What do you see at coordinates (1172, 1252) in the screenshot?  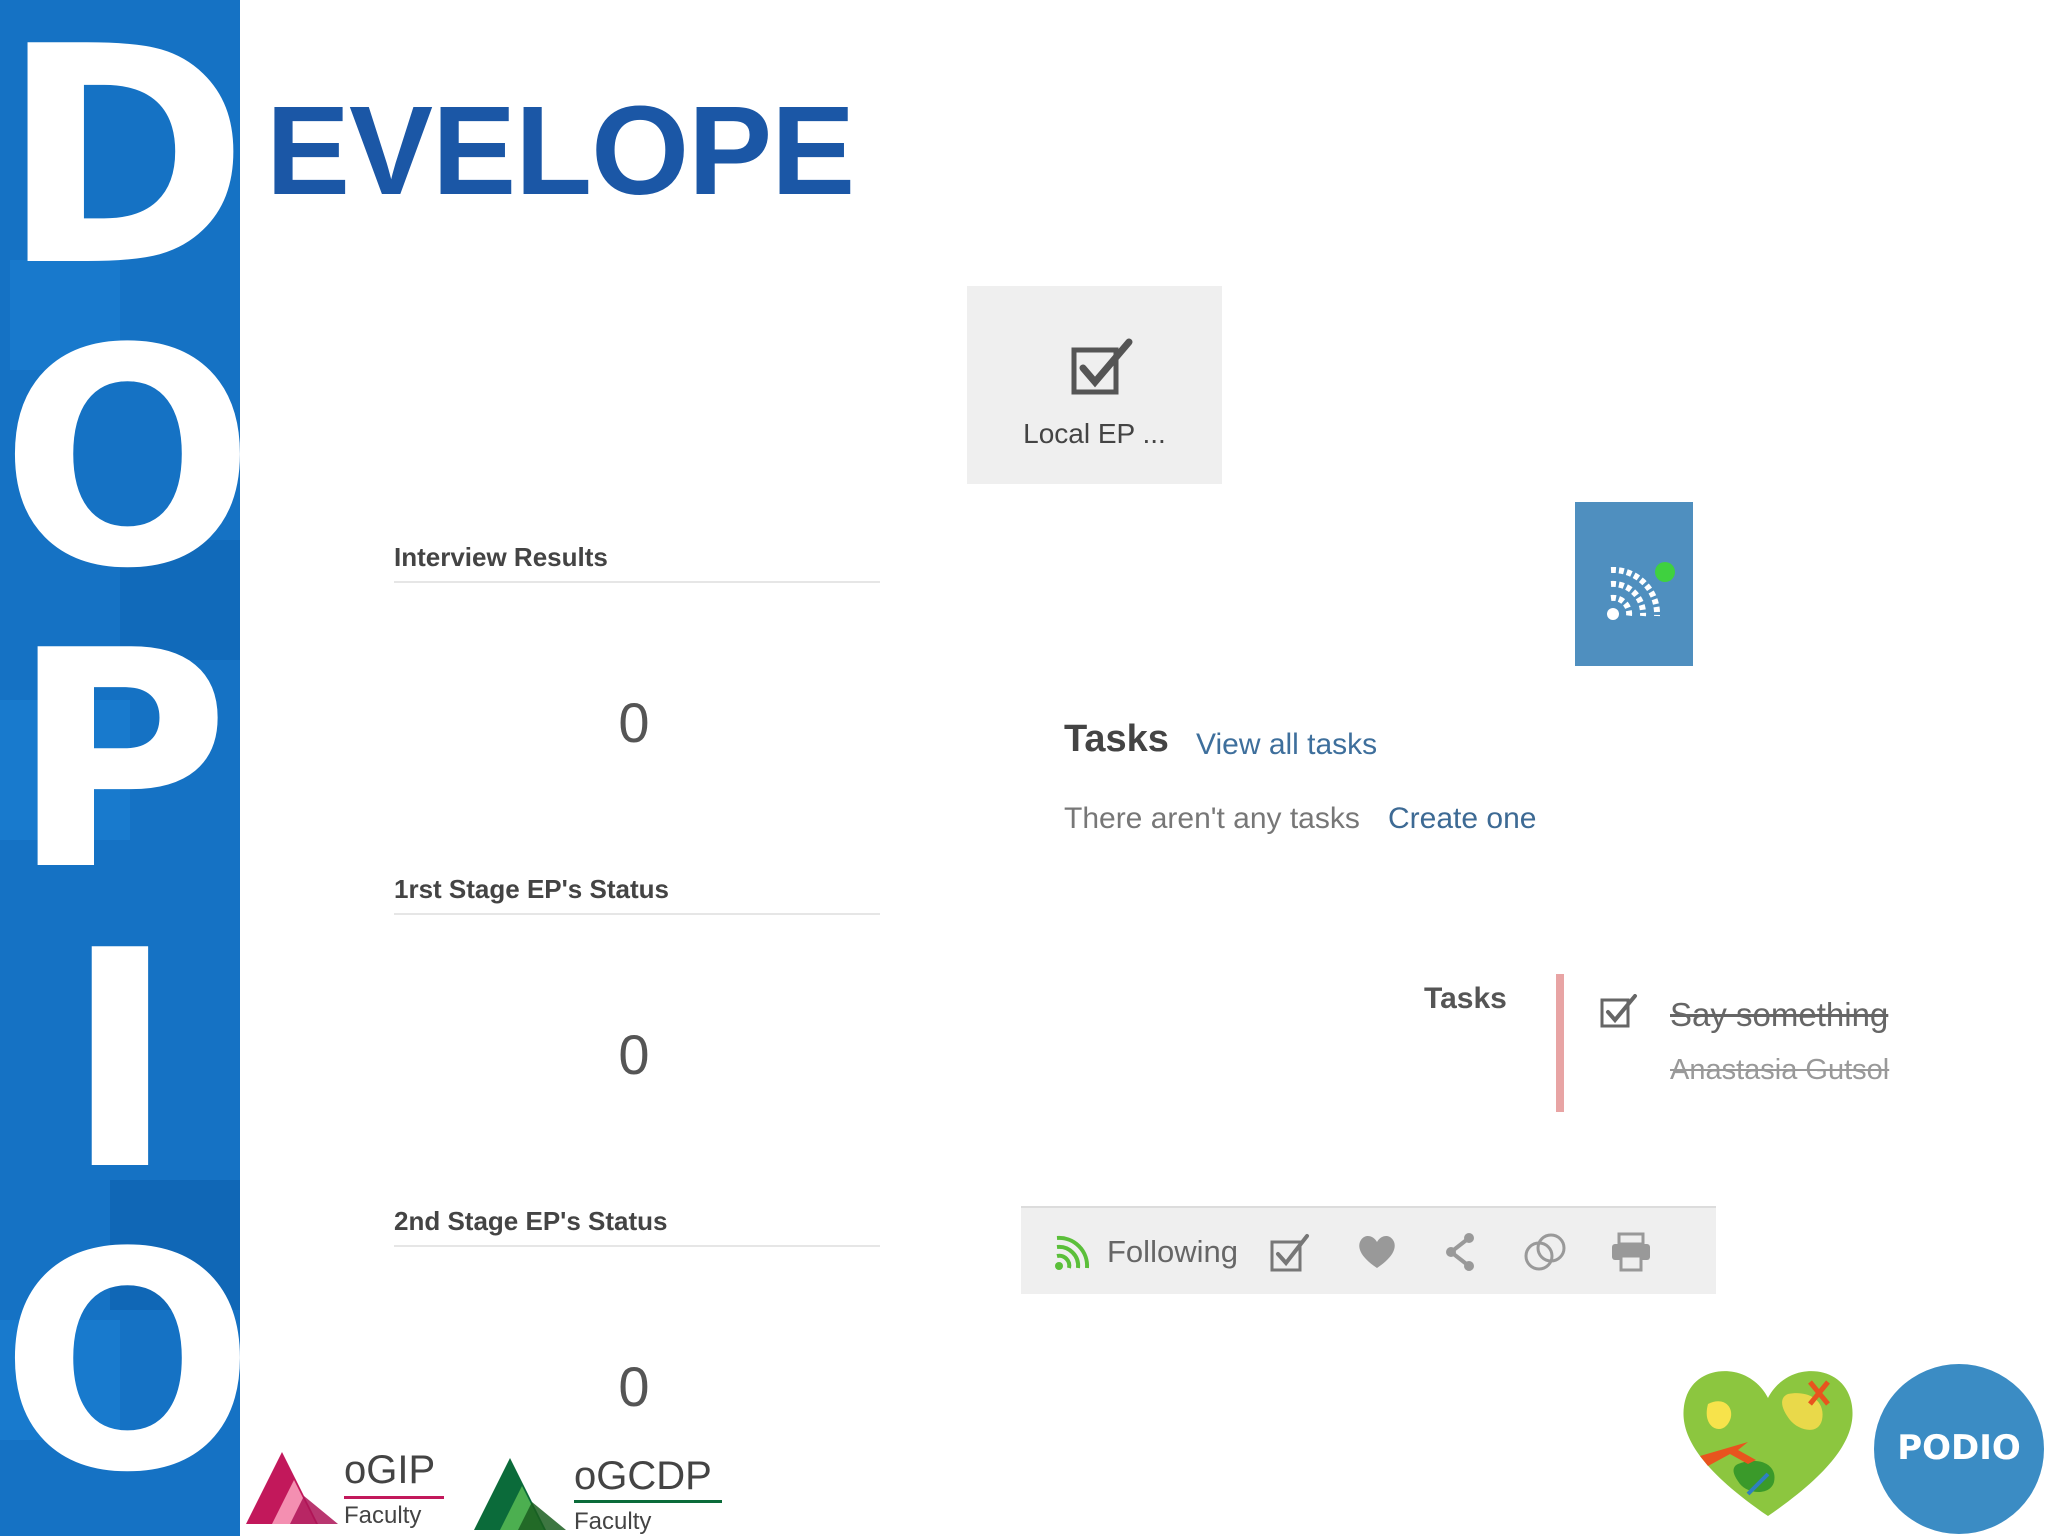 I see `following-button: Following` at bounding box center [1172, 1252].